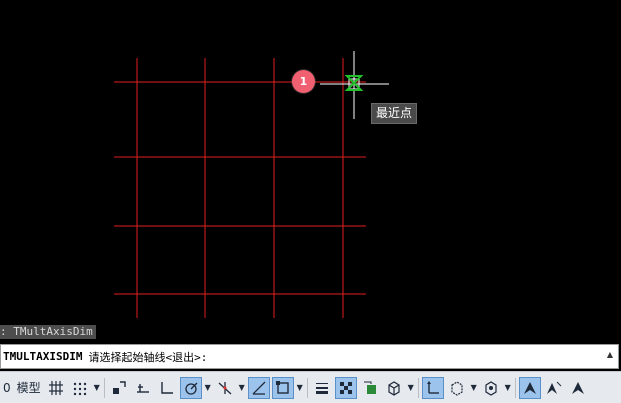 This screenshot has height=403, width=621. I want to click on command-history: : TMultAxisDim, so click(48, 332).